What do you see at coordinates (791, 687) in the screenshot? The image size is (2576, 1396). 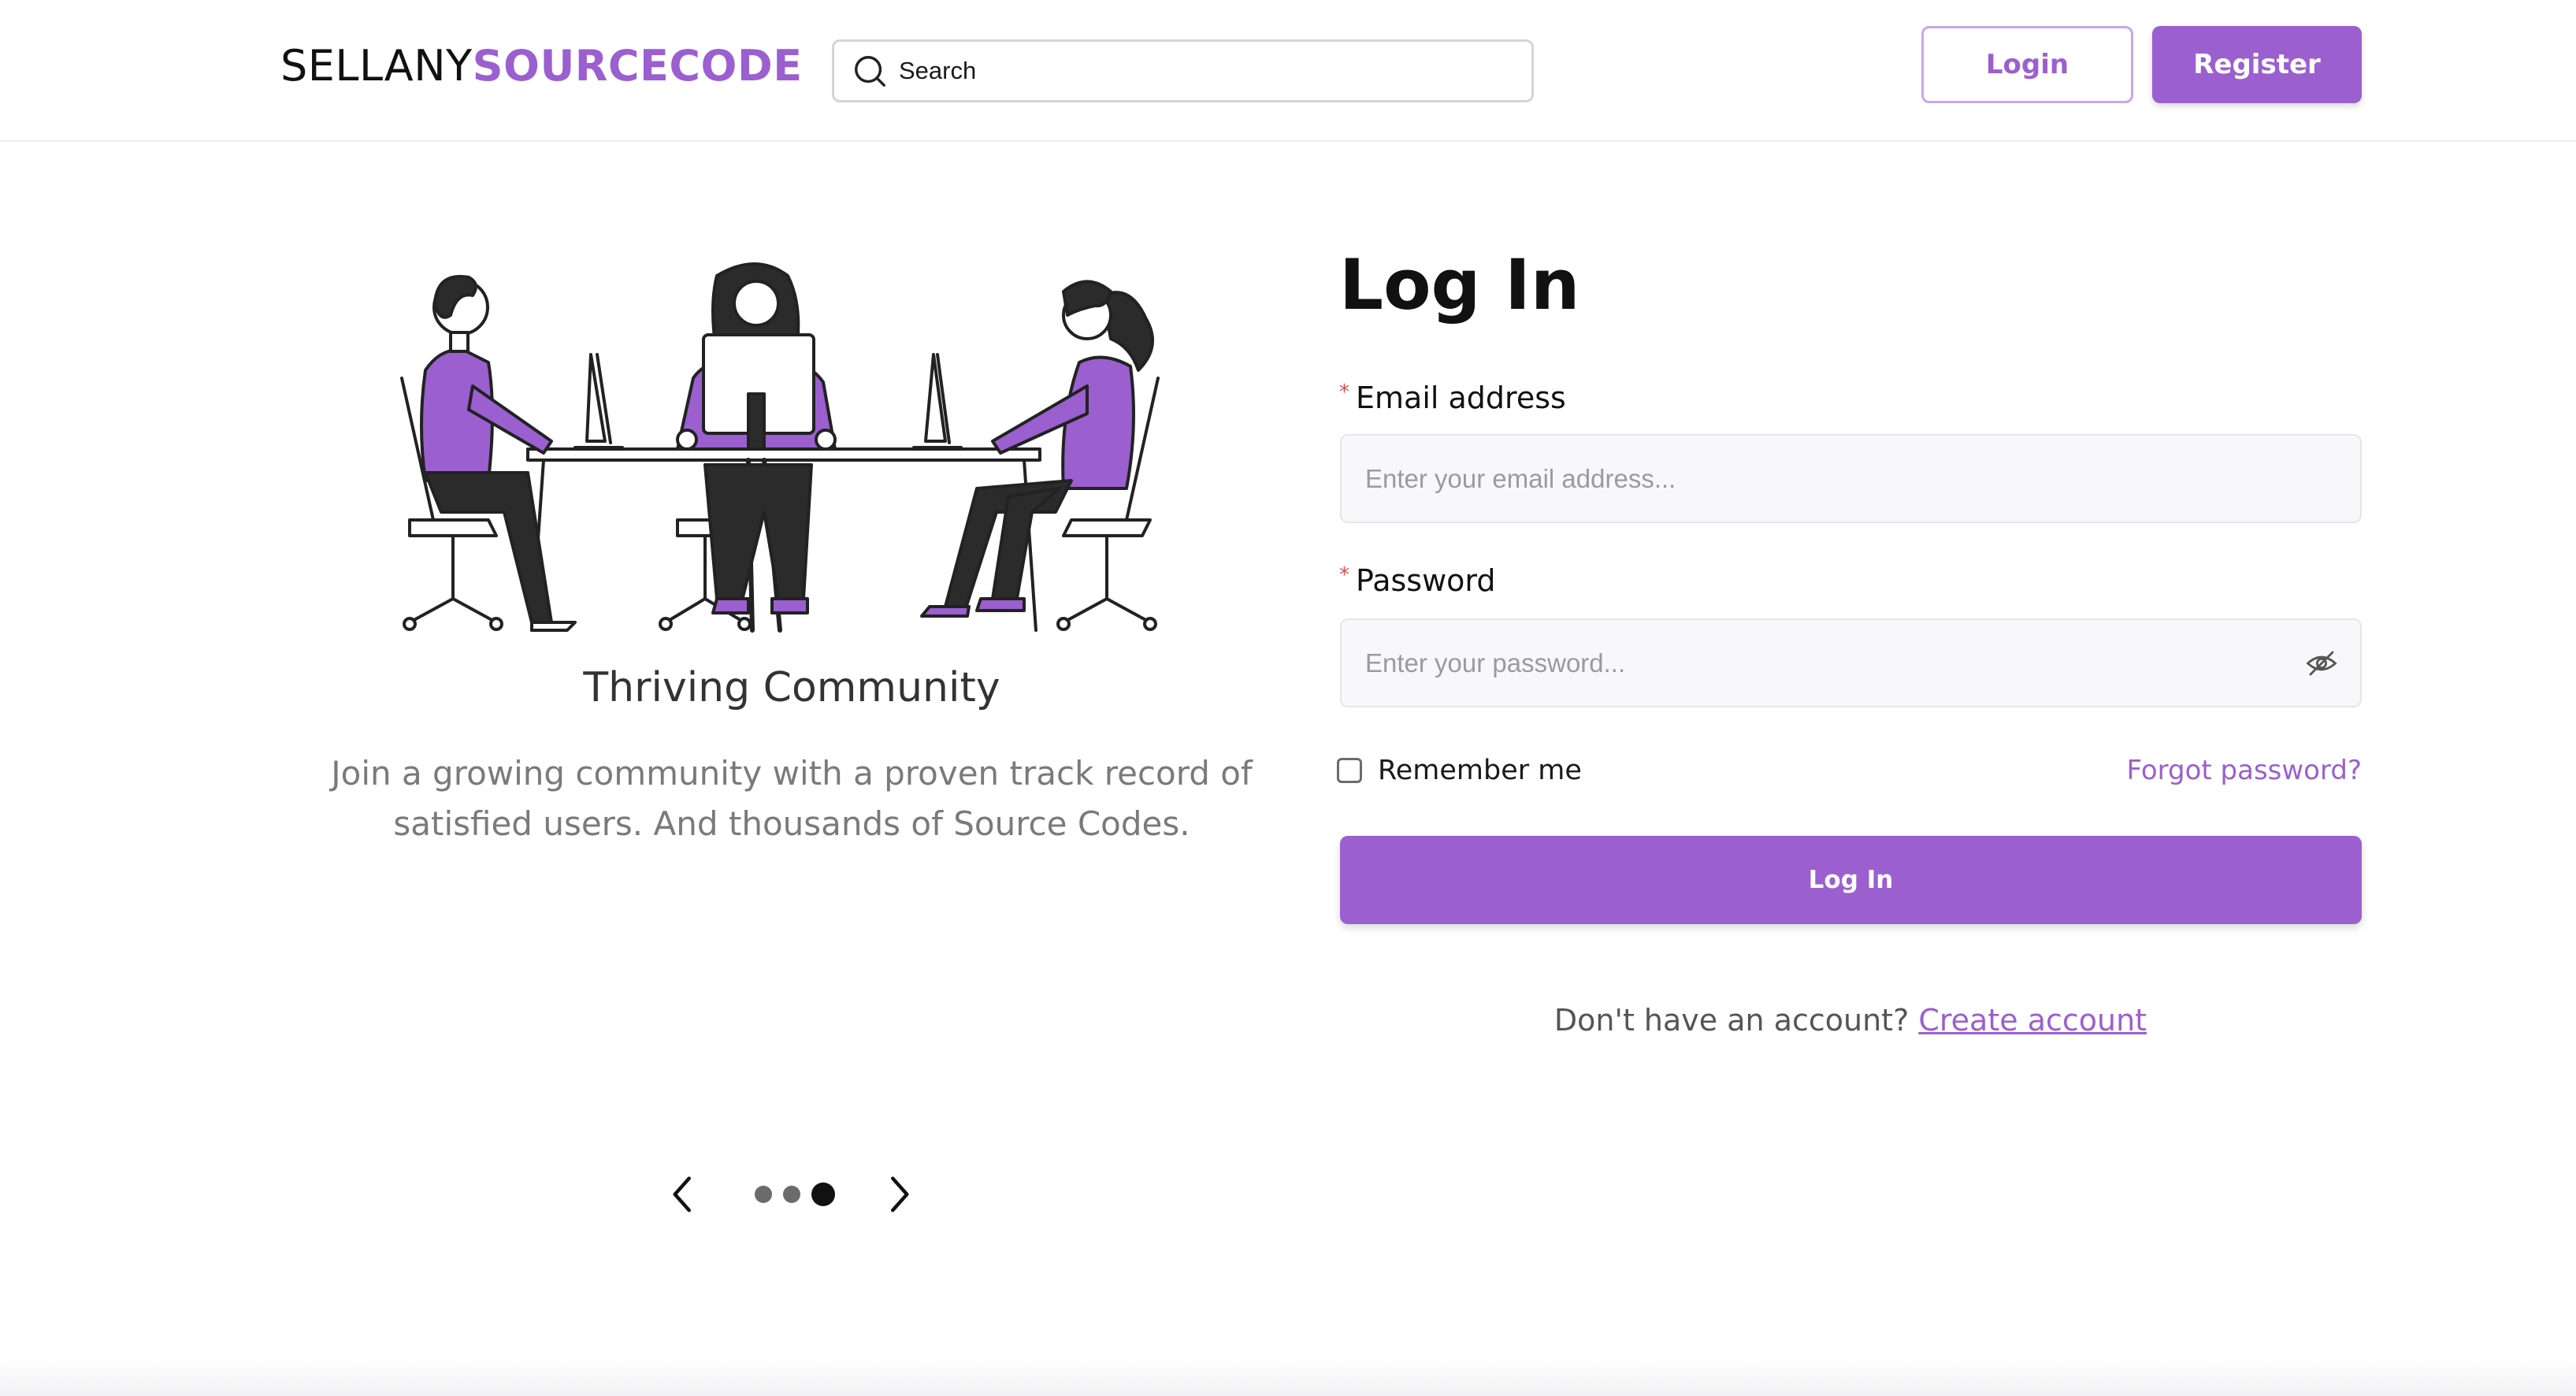 I see `slide-title: Thriving Community` at bounding box center [791, 687].